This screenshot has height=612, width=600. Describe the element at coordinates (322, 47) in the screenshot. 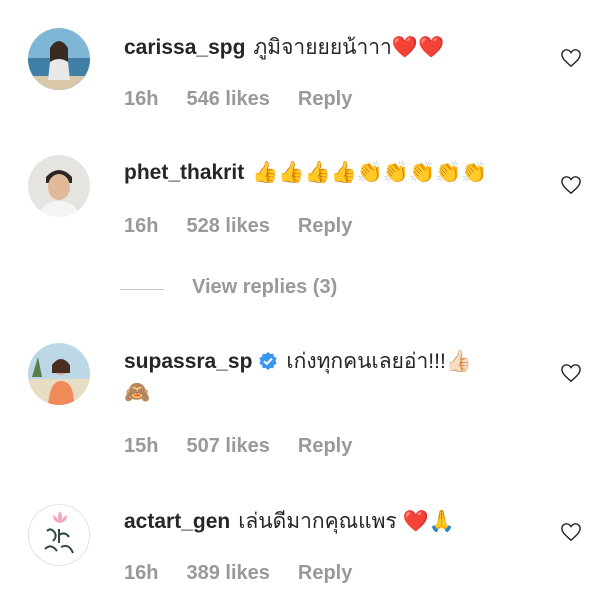

I see `comment-text: ภูมิจายยยน้าาา` at that location.